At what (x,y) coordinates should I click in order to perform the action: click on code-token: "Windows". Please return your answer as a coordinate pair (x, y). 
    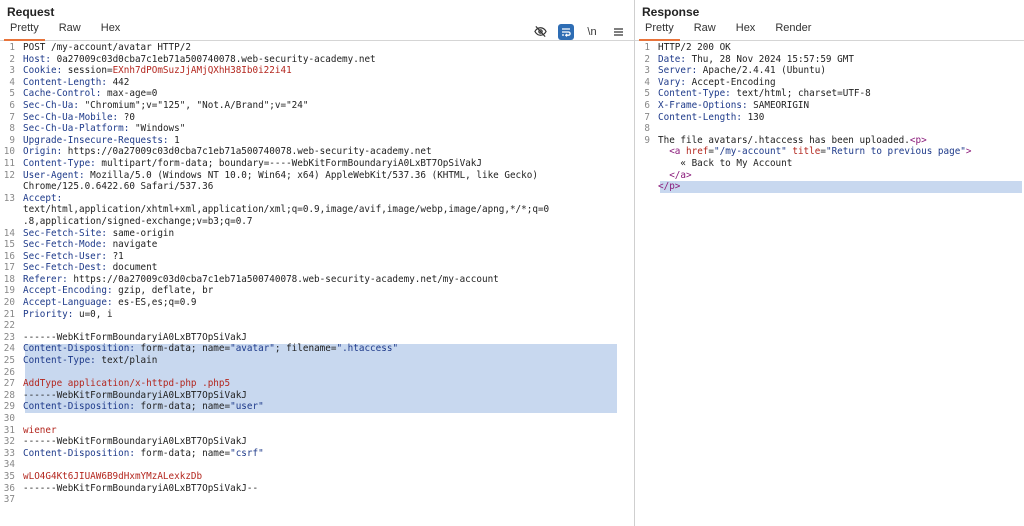
    Looking at the image, I should click on (160, 129).